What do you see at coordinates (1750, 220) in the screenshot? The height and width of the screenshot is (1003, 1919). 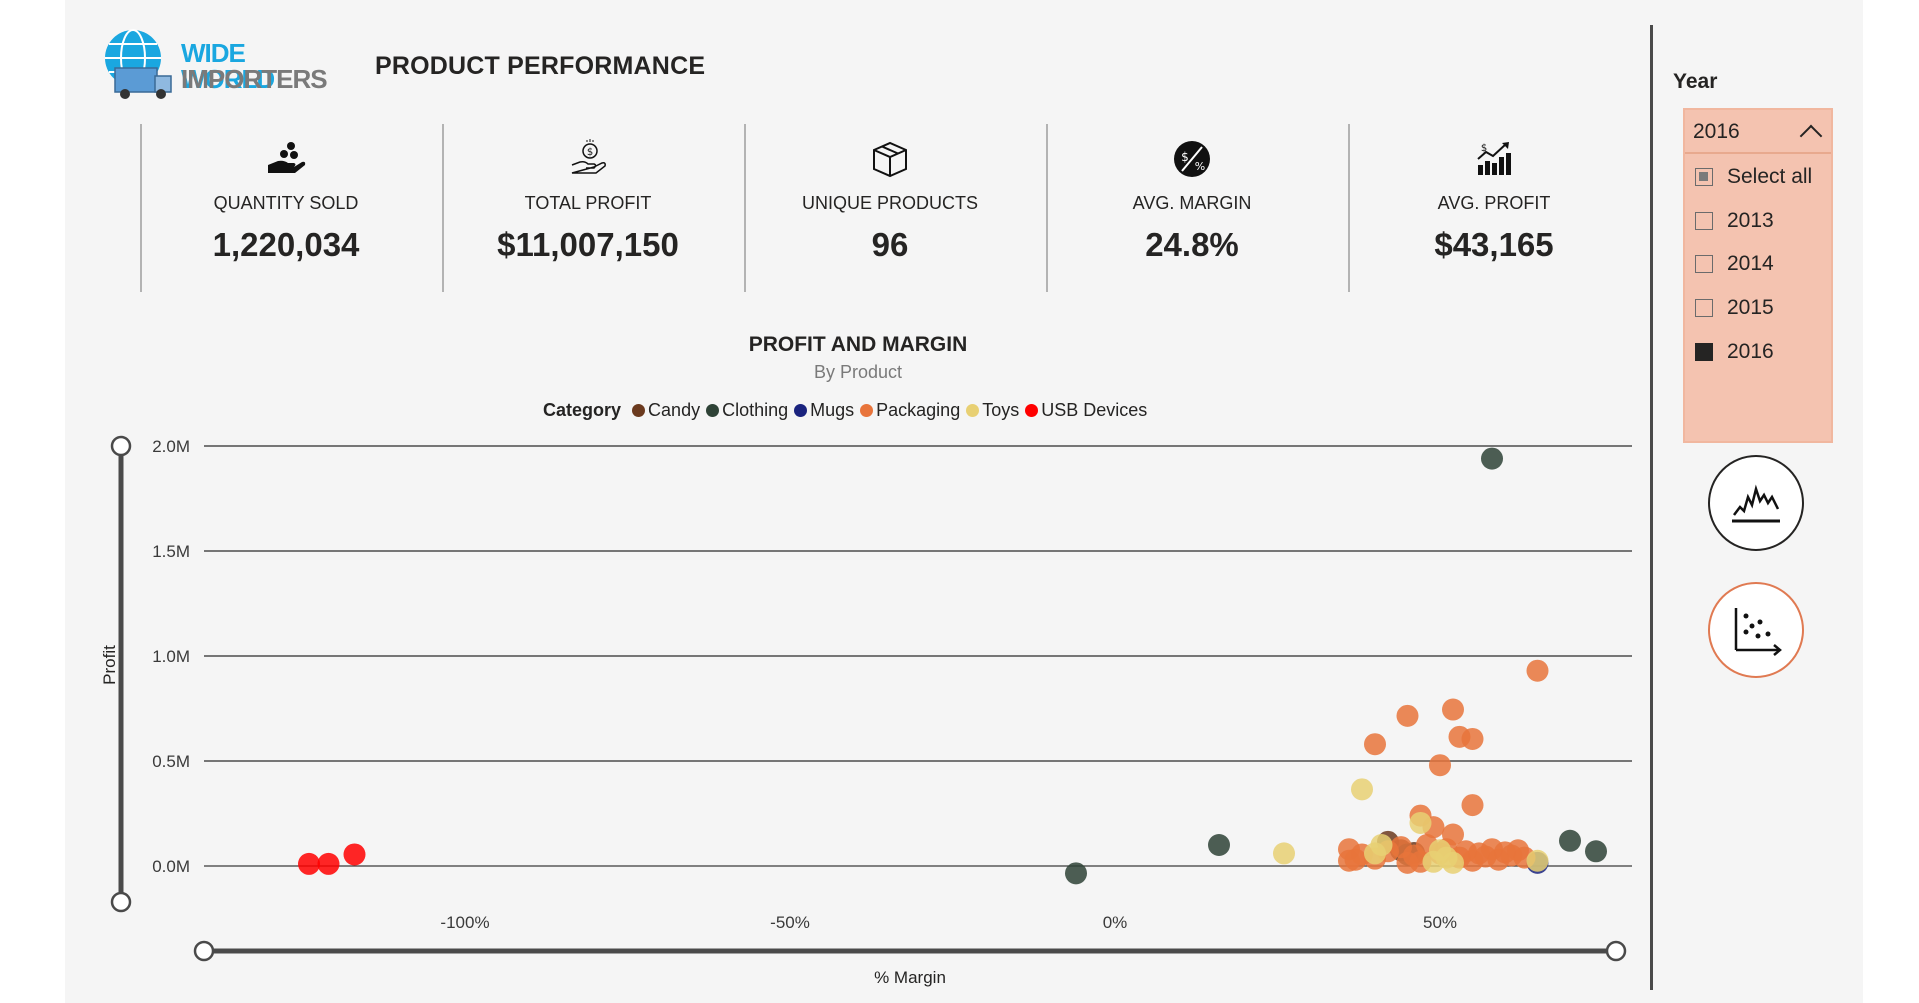 I see `slicer-option-label: 2013` at bounding box center [1750, 220].